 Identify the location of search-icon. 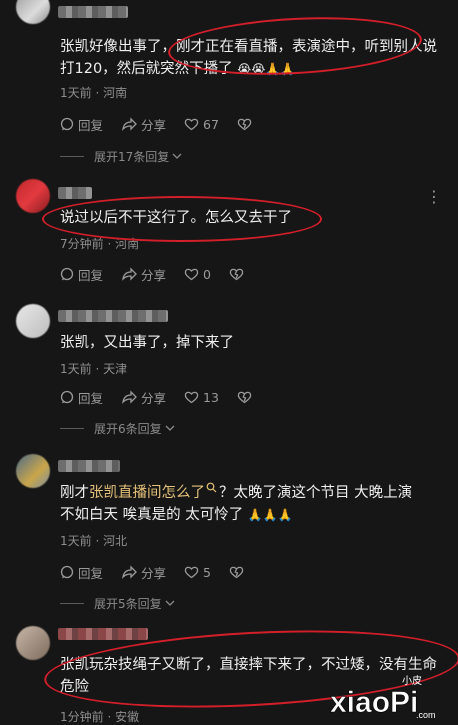
(211, 487).